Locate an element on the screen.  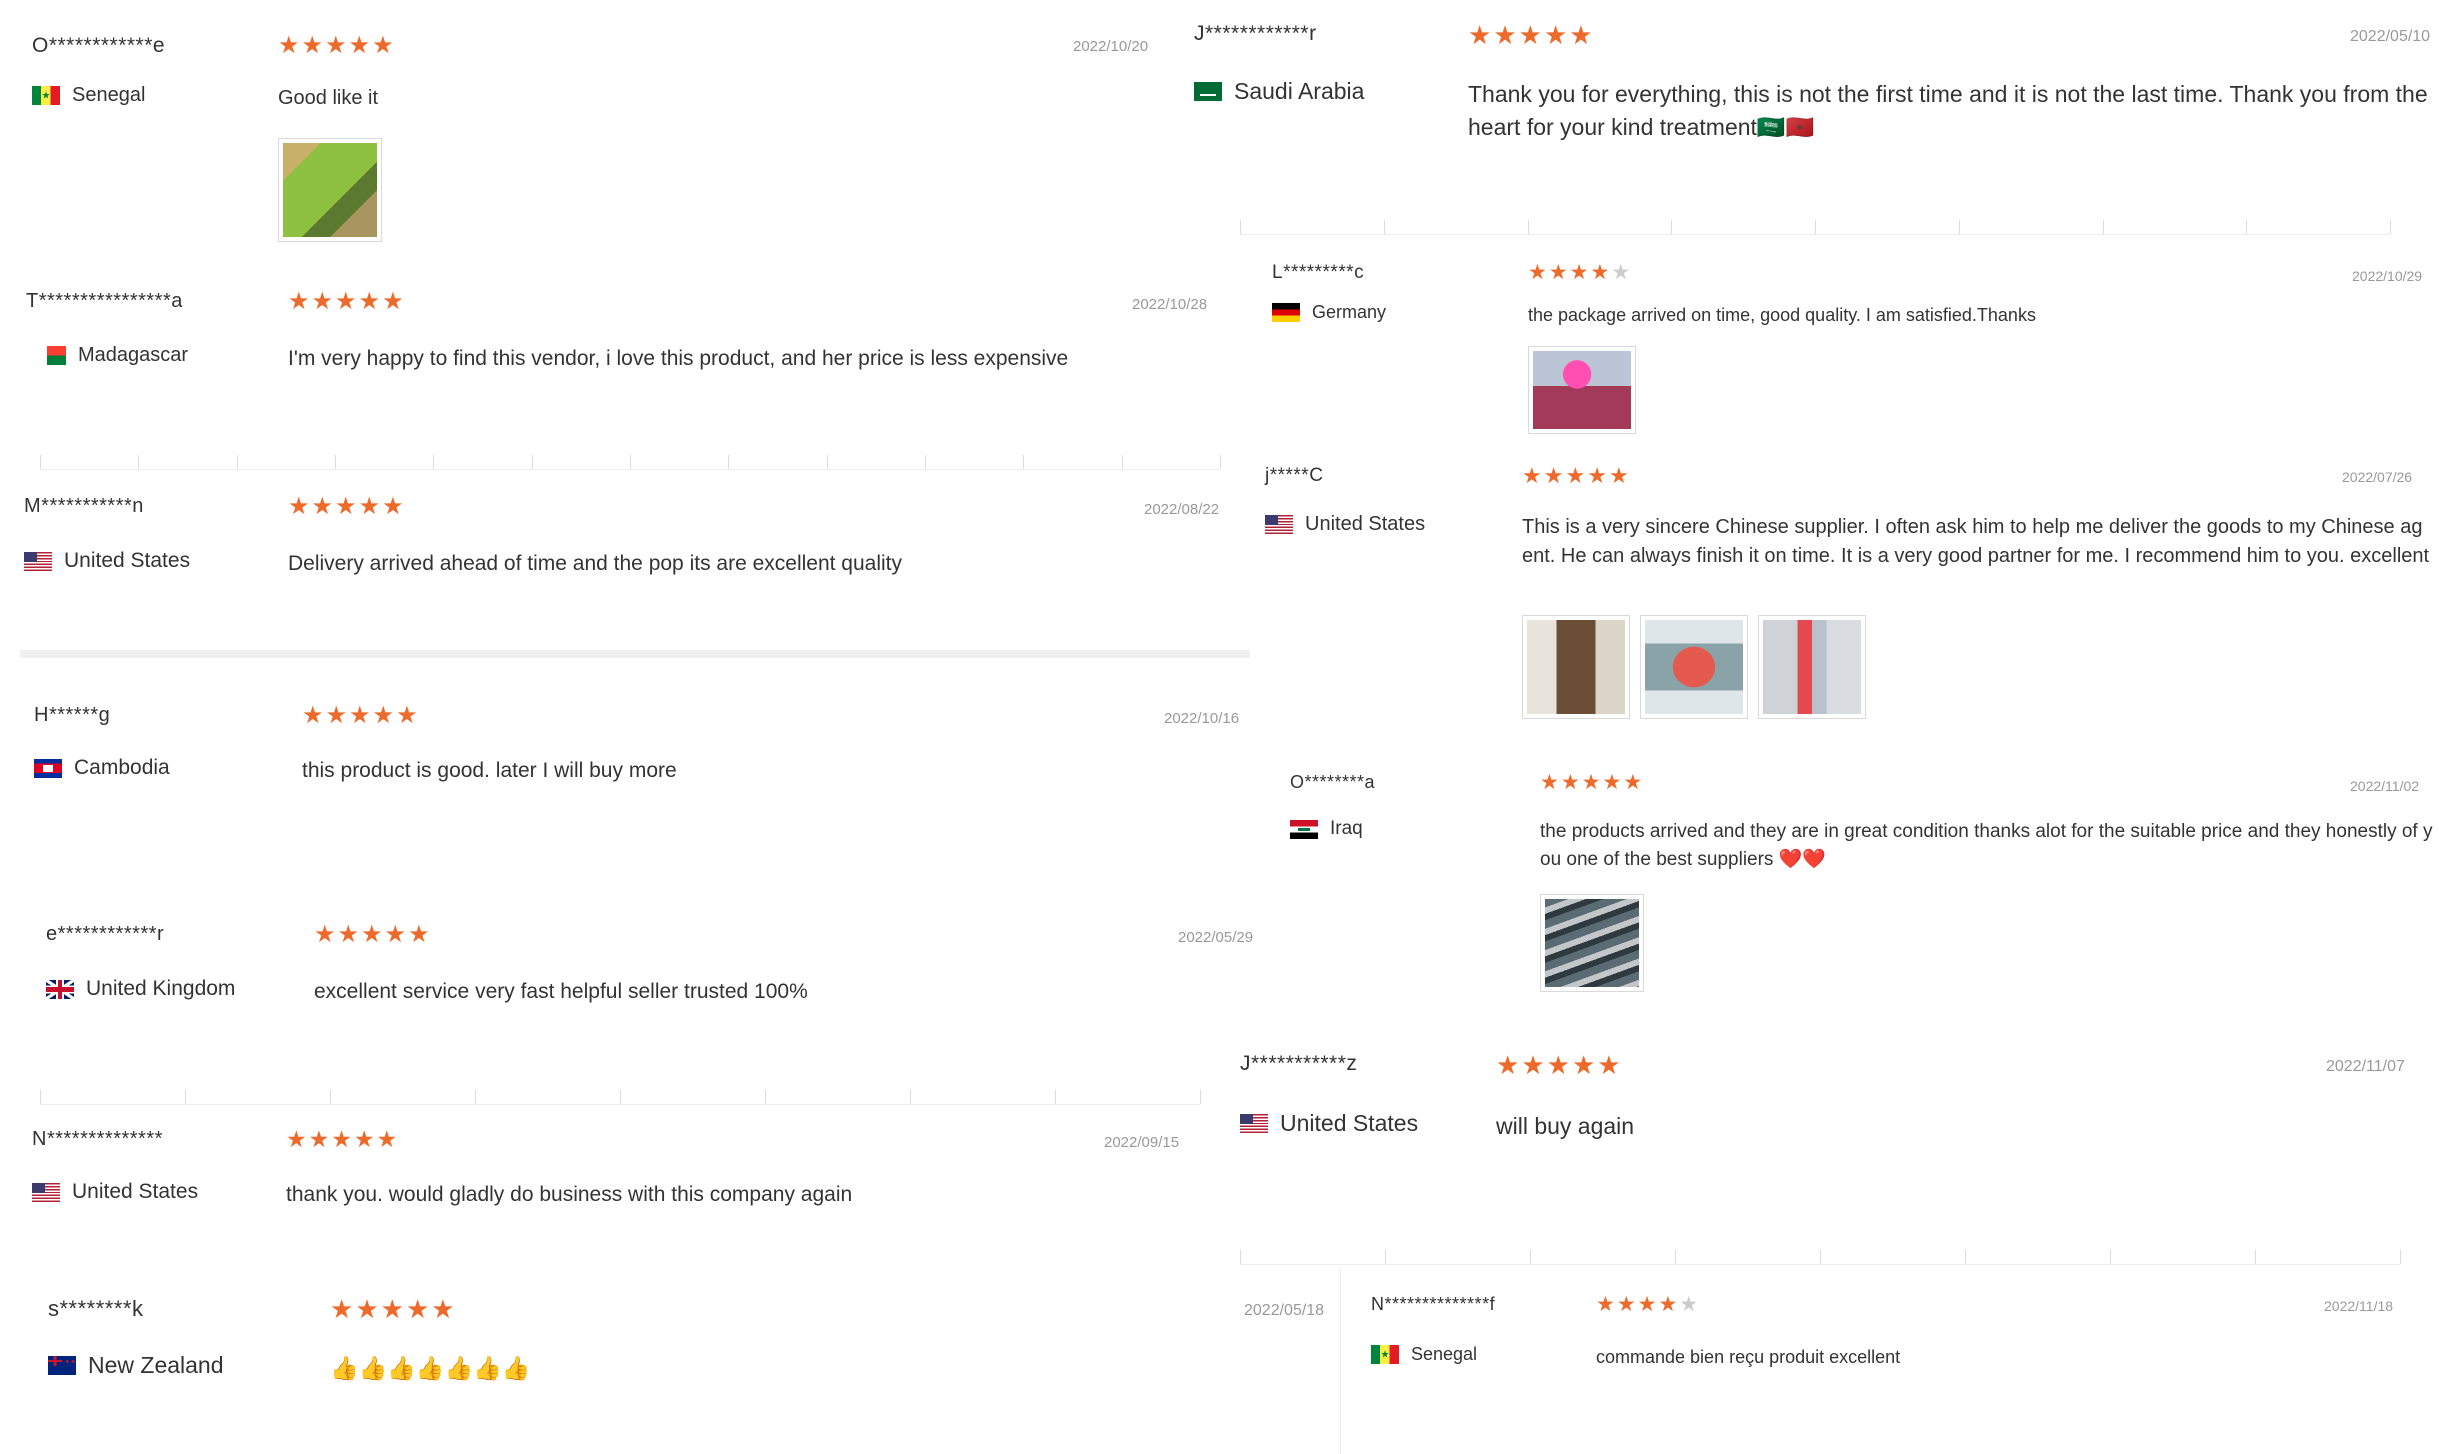
country-name: New Zealand is located at coordinates (156, 1365).